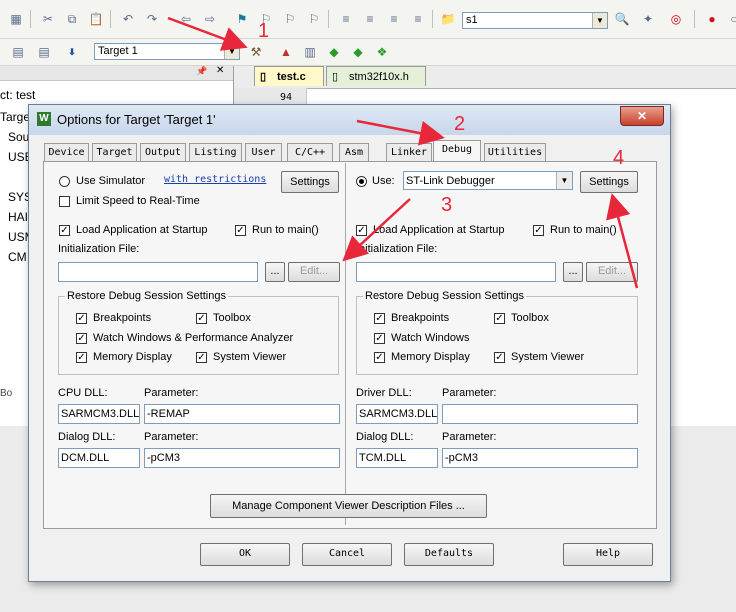 This screenshot has width=736, height=612. I want to click on annotation-number-1: 1, so click(264, 31).